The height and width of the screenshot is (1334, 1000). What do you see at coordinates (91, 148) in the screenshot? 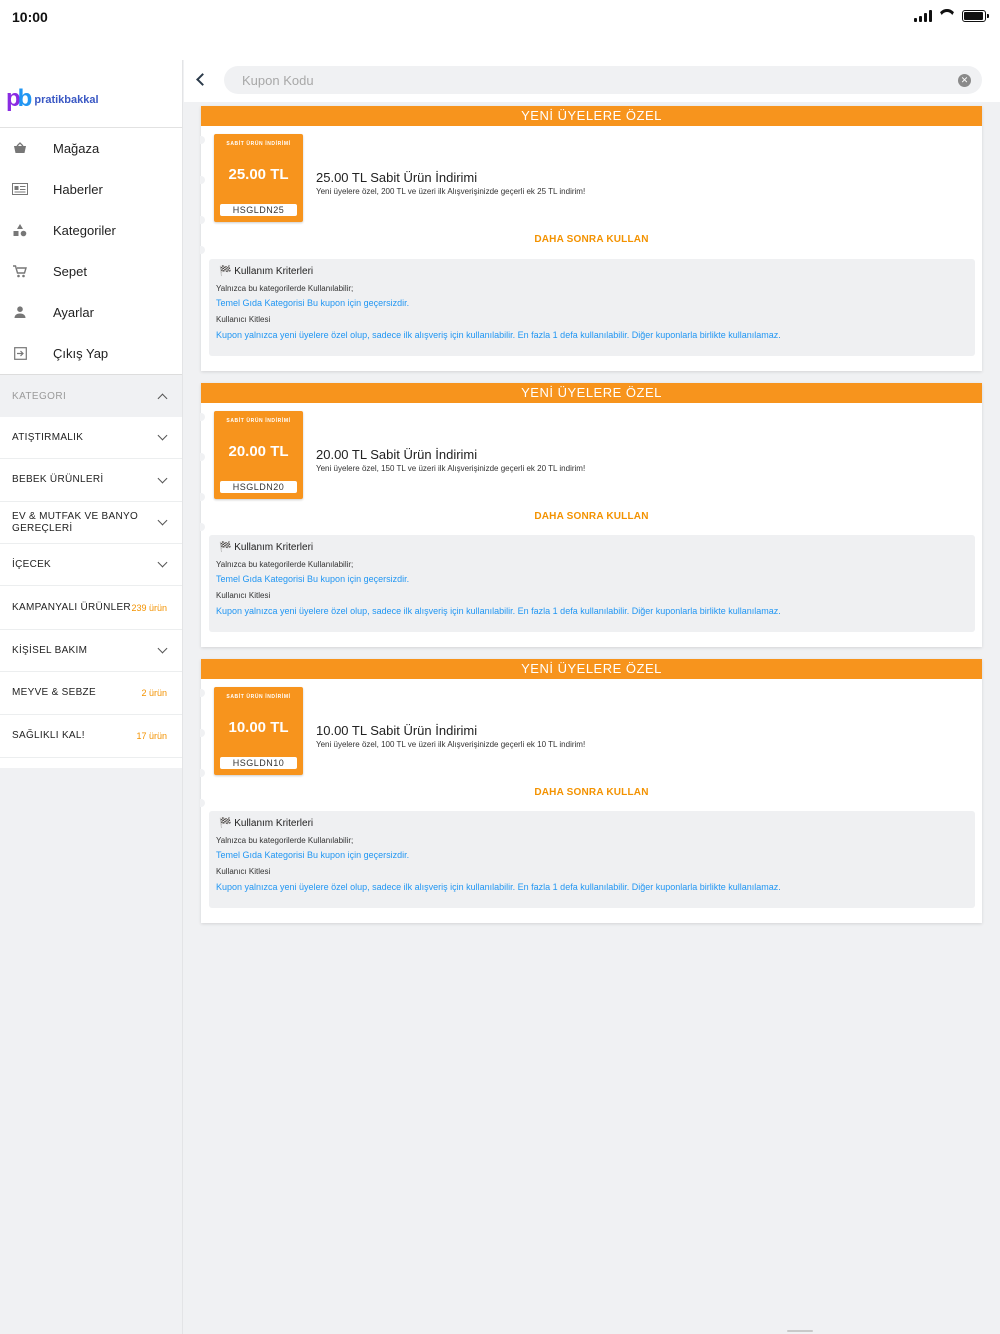
I see `menu-item-magaza: Mağaza` at bounding box center [91, 148].